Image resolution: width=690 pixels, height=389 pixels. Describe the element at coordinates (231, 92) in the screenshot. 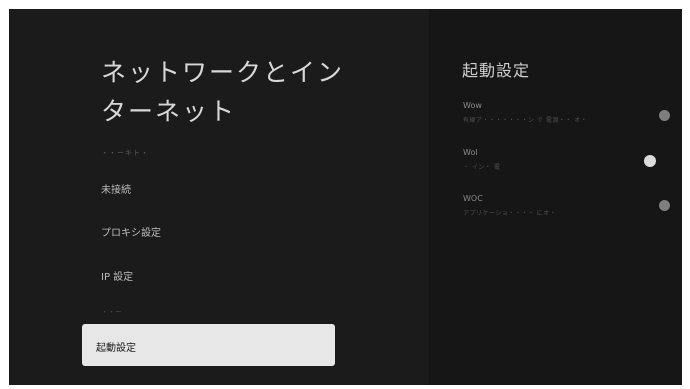

I see `page-title: ネットワークとイン ターネット` at that location.